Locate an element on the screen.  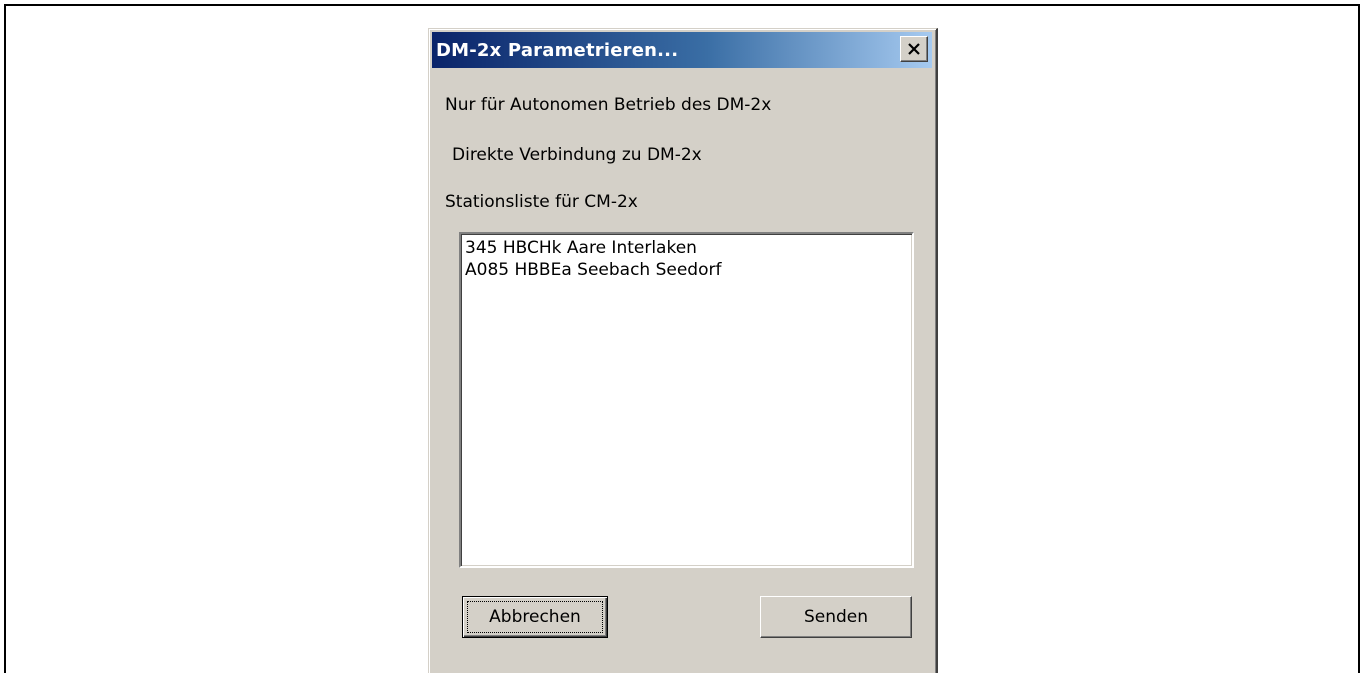
send-button: Senden is located at coordinates (836, 617).